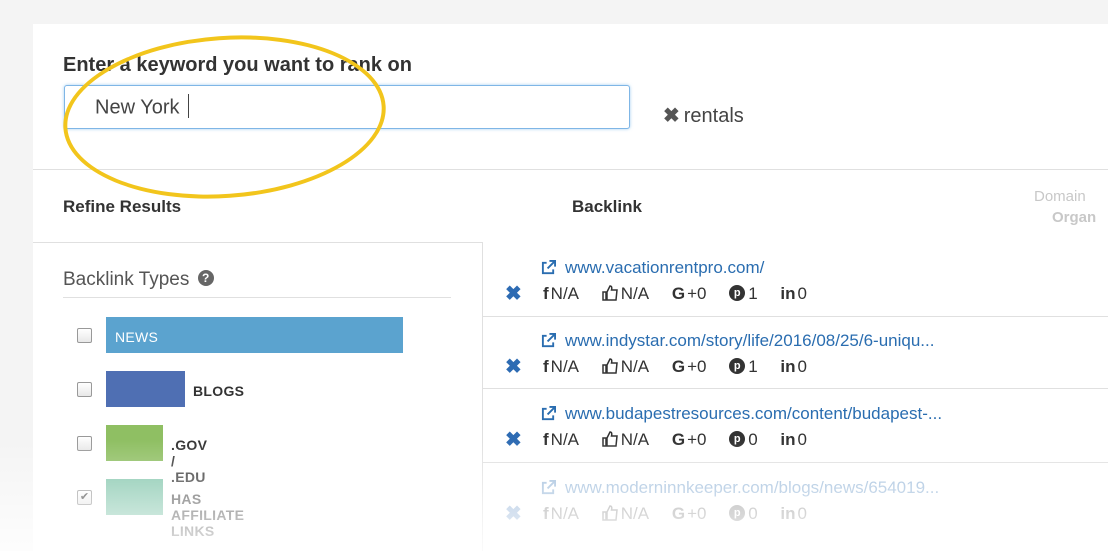 This screenshot has width=1108, height=551. I want to click on refine-results-header: Refine Results, so click(122, 206).